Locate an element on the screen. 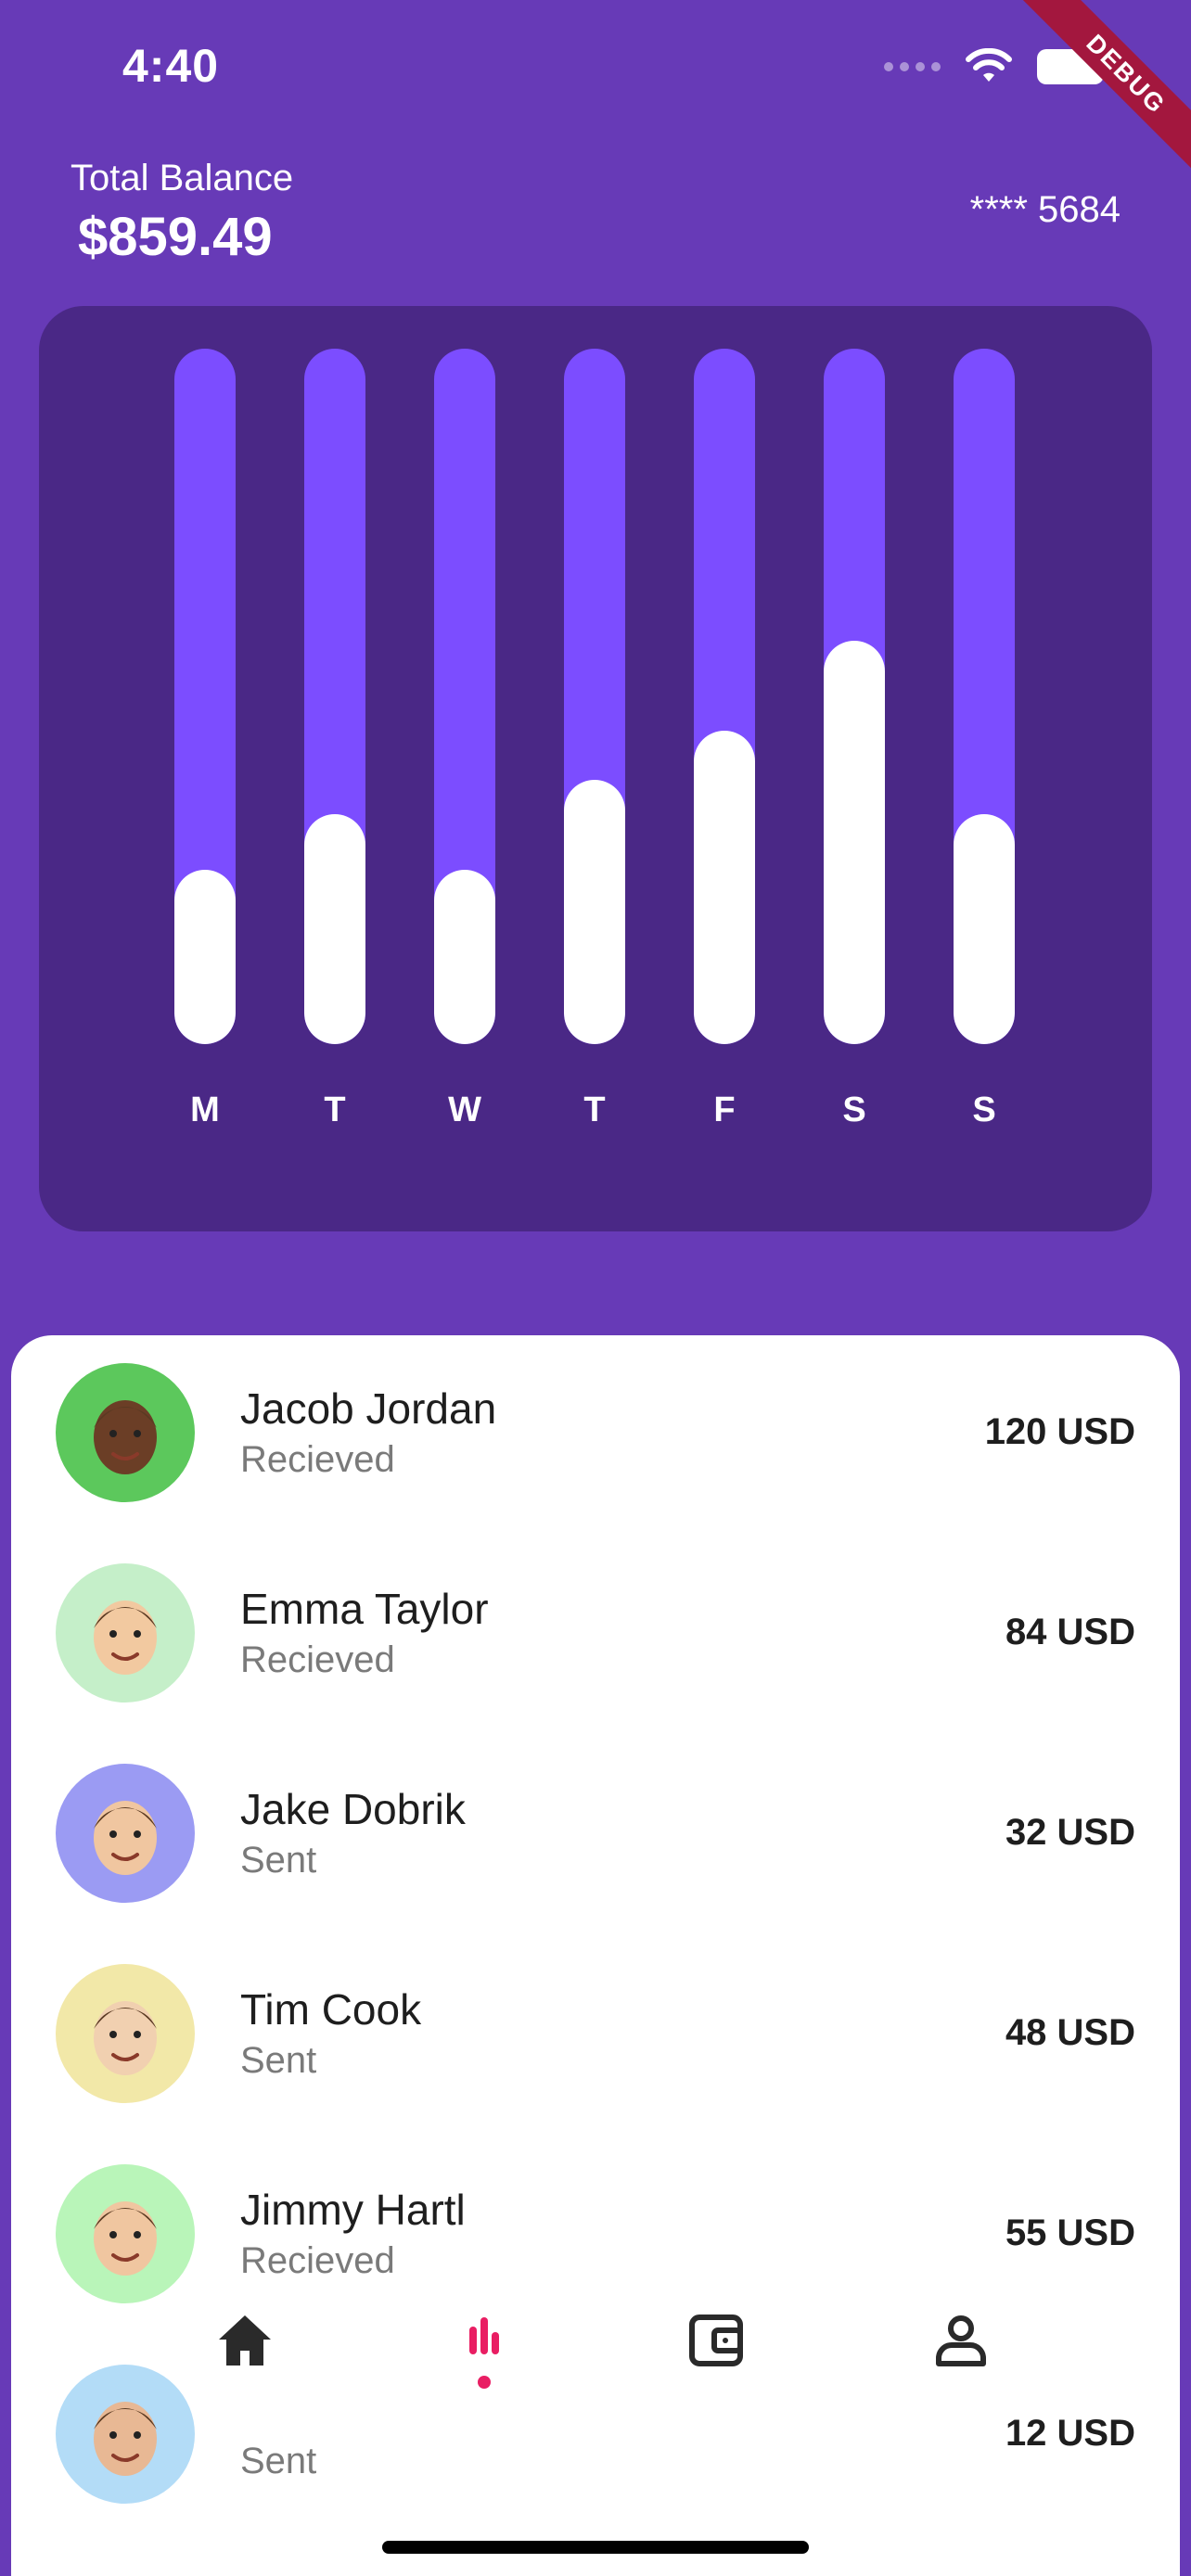 The height and width of the screenshot is (2576, 1191). bottom-nav is located at coordinates (595, 2351).